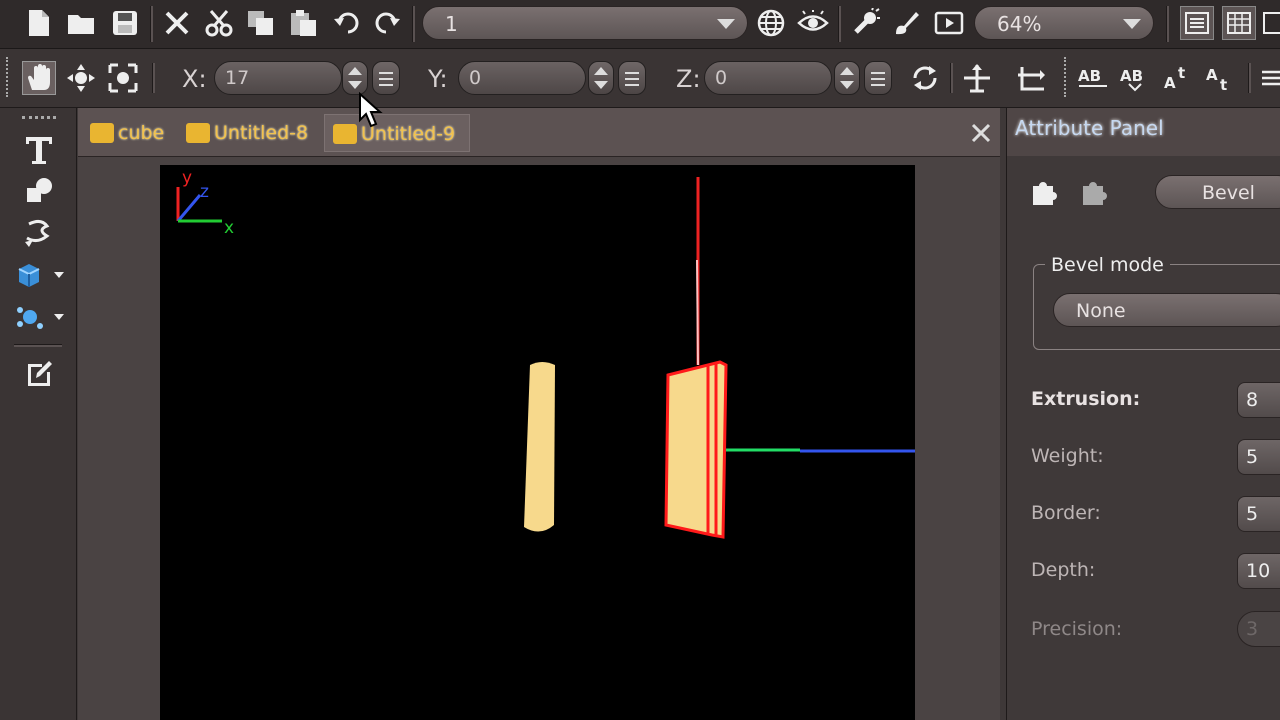 The image size is (1280, 720). Describe the element at coordinates (39, 191) in the screenshot. I see `shape-tool-icon` at that location.